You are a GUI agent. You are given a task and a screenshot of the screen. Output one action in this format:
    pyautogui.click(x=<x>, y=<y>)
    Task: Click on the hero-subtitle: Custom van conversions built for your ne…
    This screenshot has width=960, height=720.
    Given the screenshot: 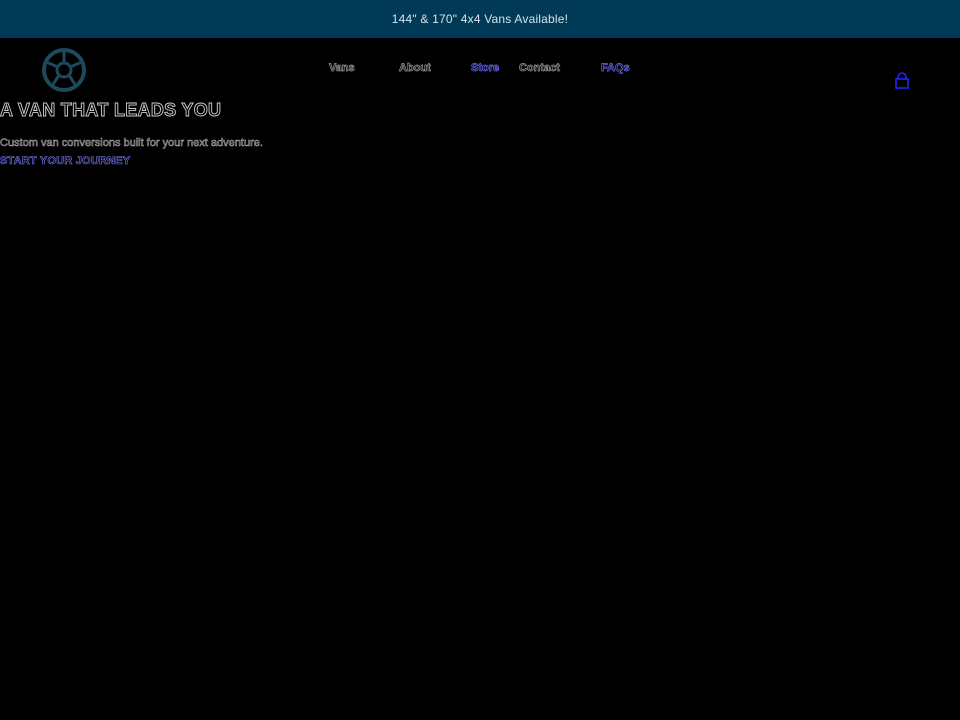 What is the action you would take?
    pyautogui.click(x=131, y=143)
    